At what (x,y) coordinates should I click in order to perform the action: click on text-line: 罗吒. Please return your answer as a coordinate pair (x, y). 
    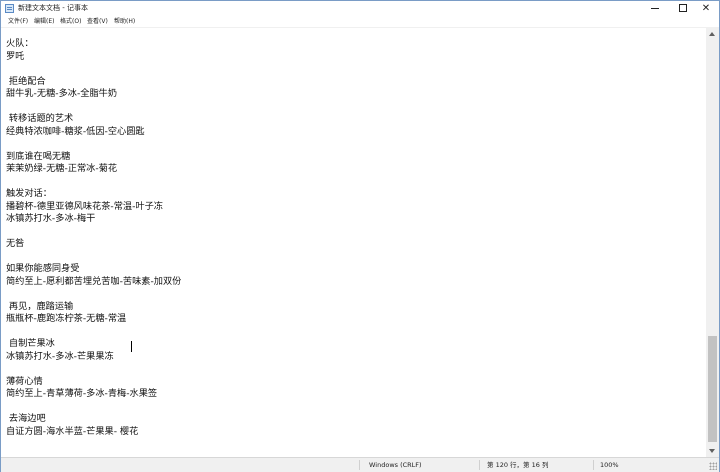
    Looking at the image, I should click on (15, 56).